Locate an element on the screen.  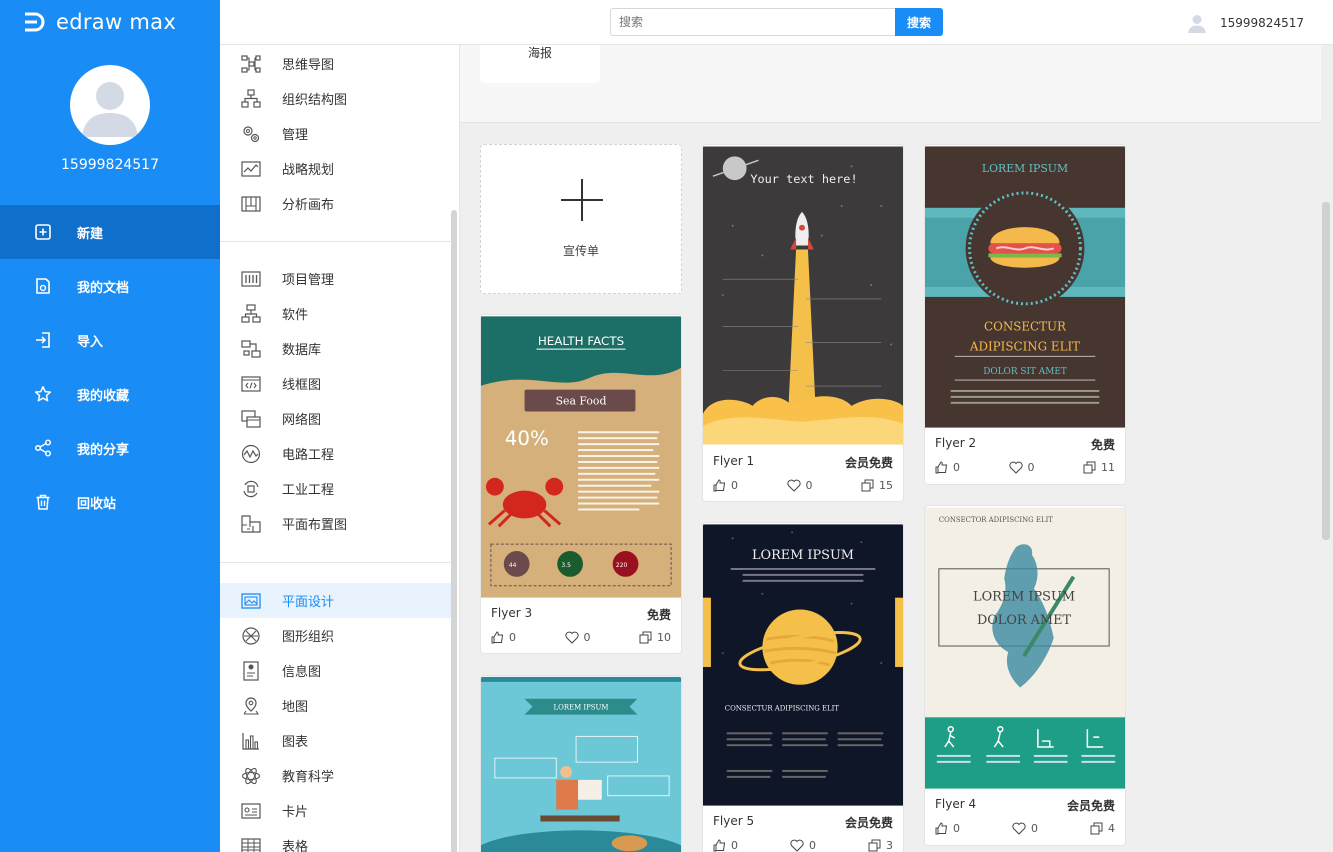
nav-item-label: 我的收藏 is located at coordinates (103, 396).